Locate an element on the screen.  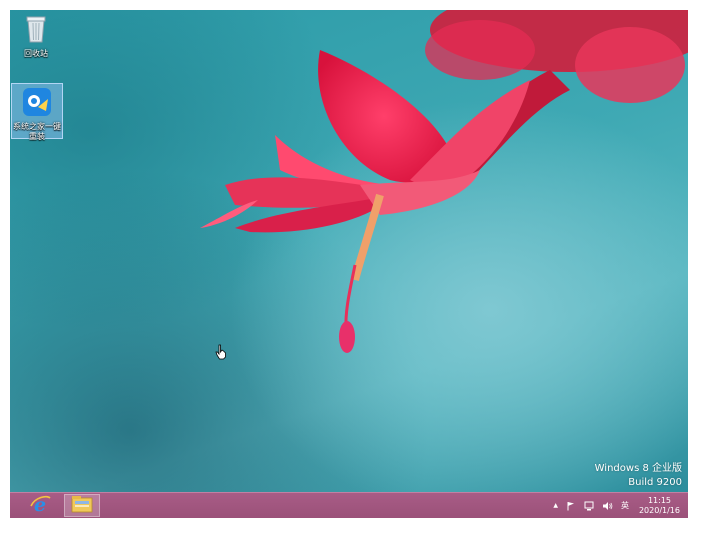
desktop-icon-onekey-reinstall: 系统之家一键重装 is located at coordinates (37, 112).